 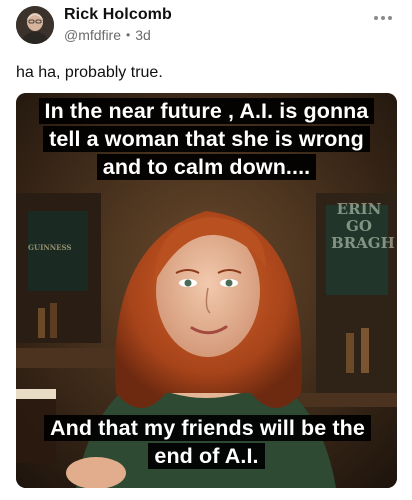 I want to click on author-handle: @mfdfire, so click(x=92, y=35).